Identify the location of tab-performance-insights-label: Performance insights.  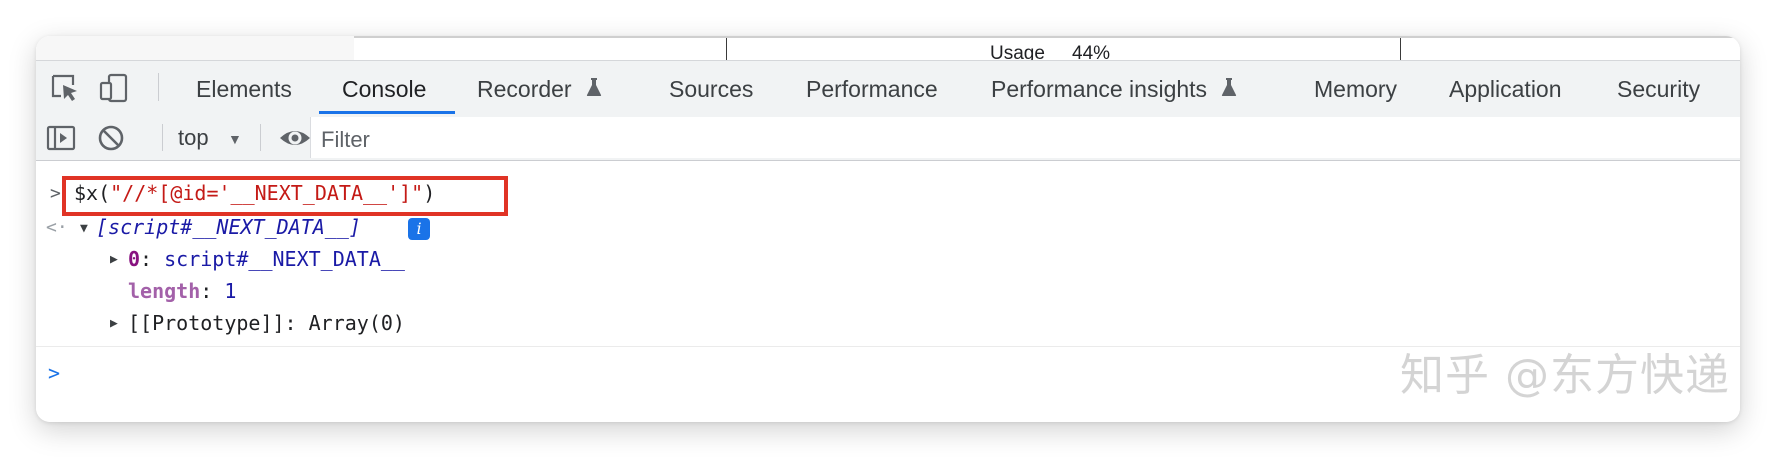
(1099, 89).